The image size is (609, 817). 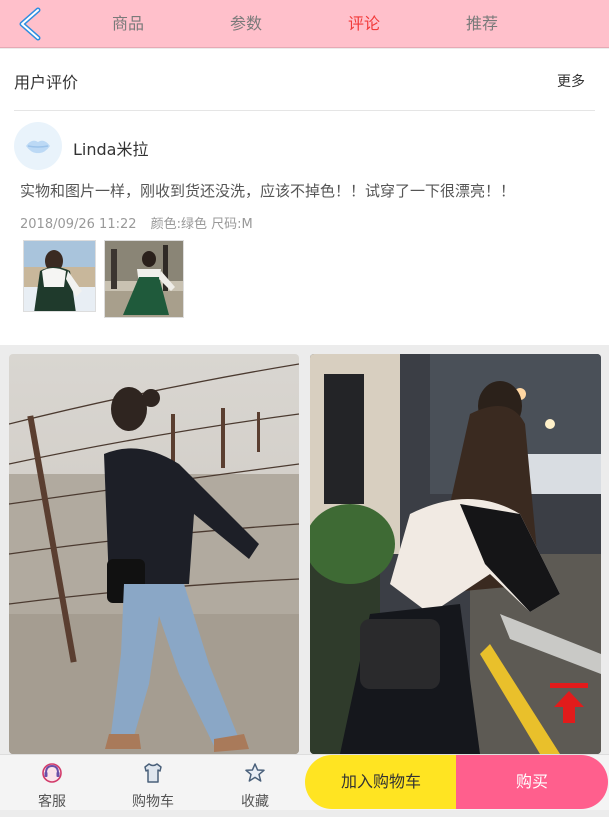 I want to click on lips-avatar-icon, so click(x=38, y=147).